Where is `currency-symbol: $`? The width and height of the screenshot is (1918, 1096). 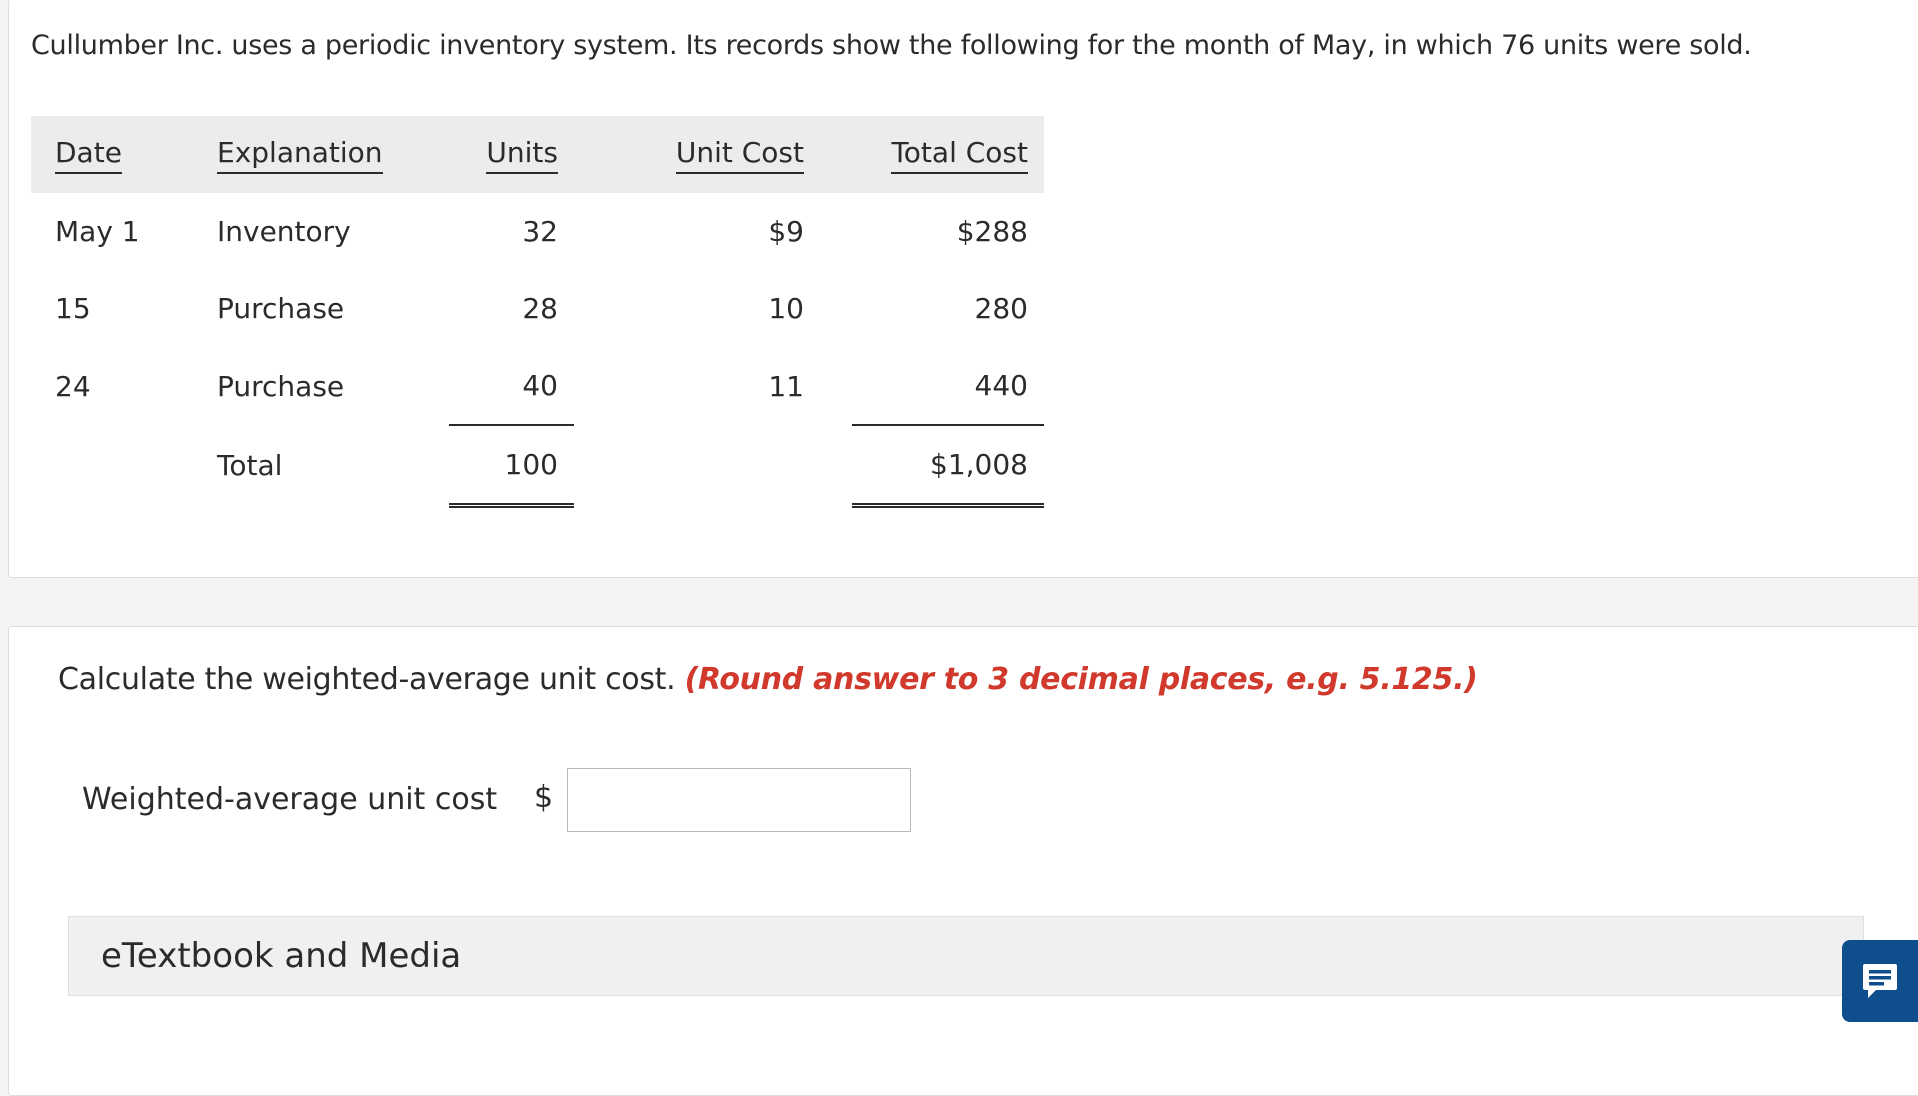 currency-symbol: $ is located at coordinates (544, 797).